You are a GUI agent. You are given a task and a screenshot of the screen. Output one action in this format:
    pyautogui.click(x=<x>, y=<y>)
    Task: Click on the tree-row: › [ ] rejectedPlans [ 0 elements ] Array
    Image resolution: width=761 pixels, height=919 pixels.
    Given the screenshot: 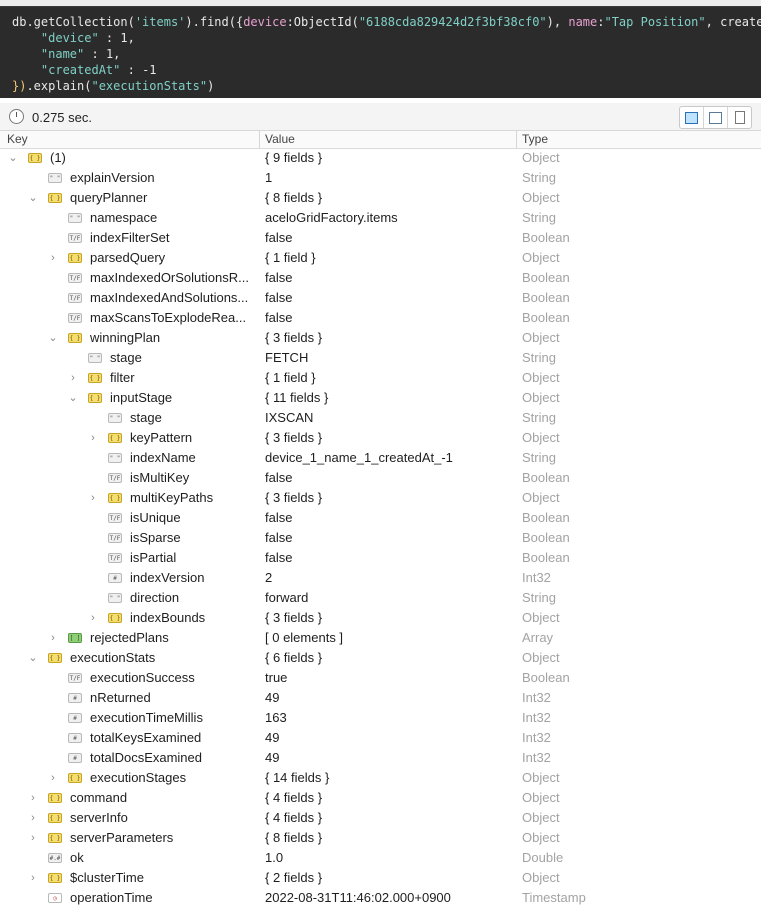 What is the action you would take?
    pyautogui.click(x=380, y=638)
    